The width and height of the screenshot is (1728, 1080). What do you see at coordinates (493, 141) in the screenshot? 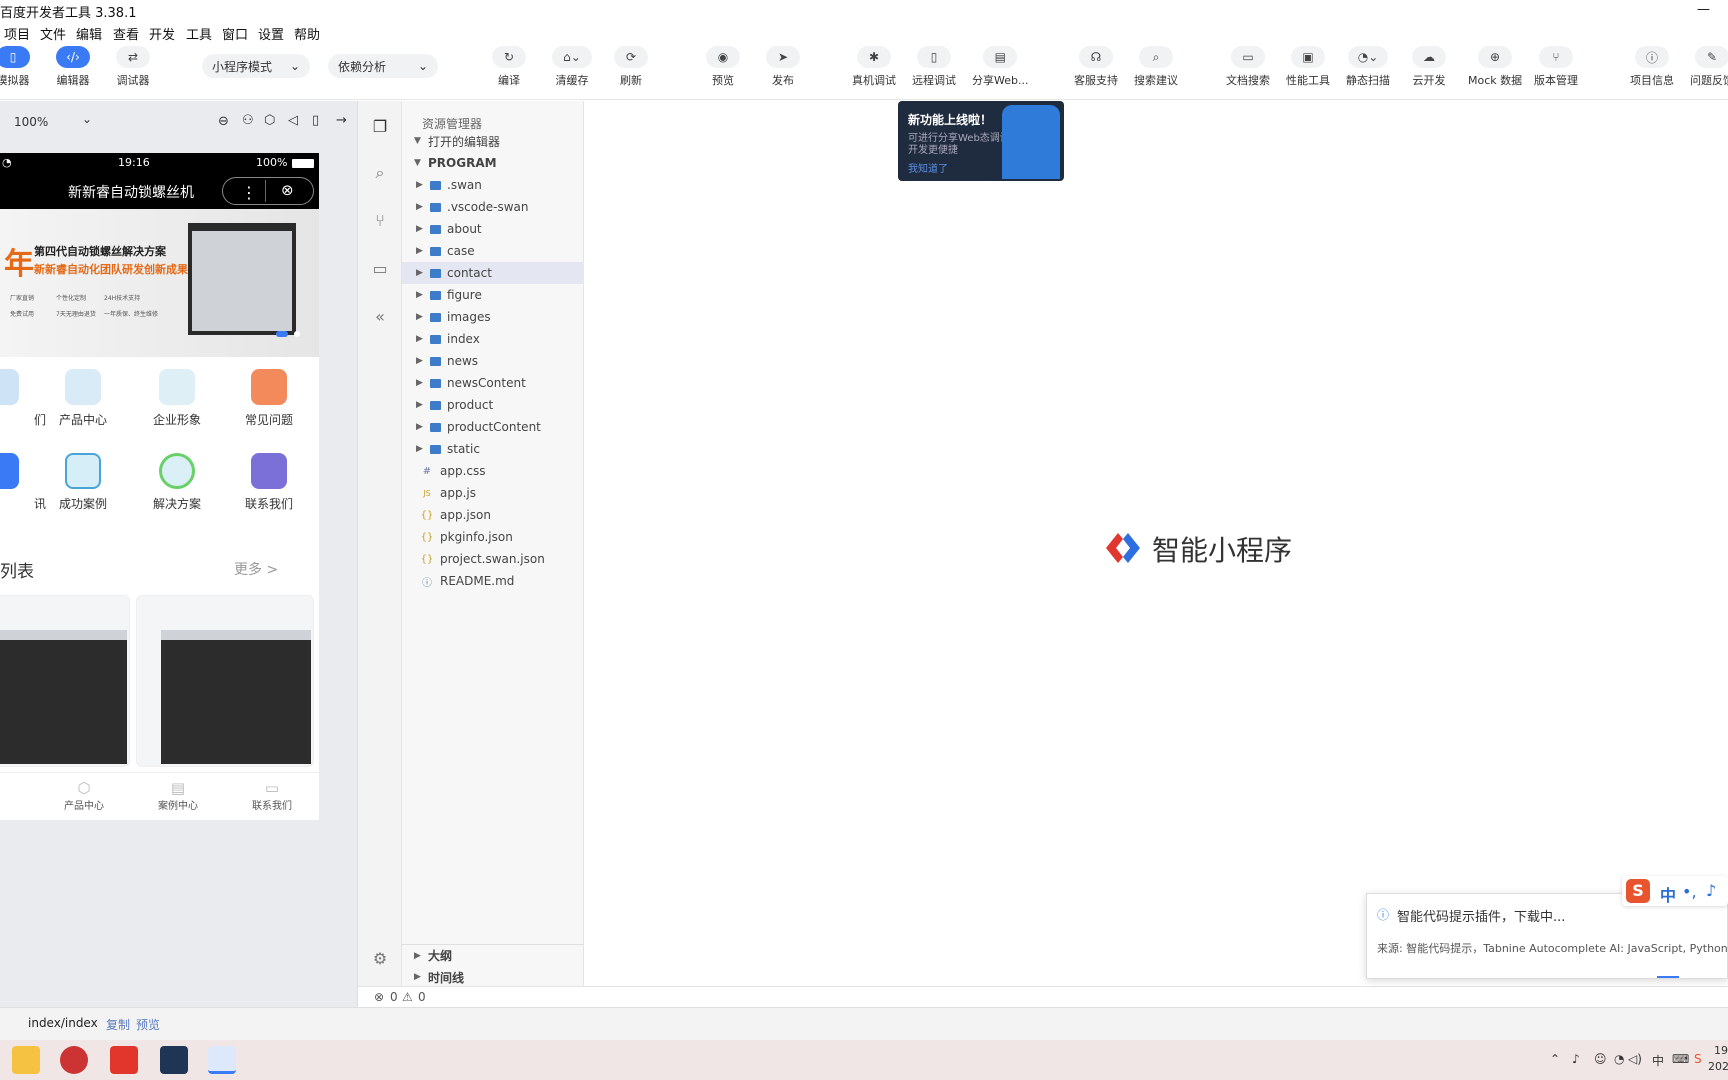
I see `open-editors-header: ▼ 打开的编辑器` at bounding box center [493, 141].